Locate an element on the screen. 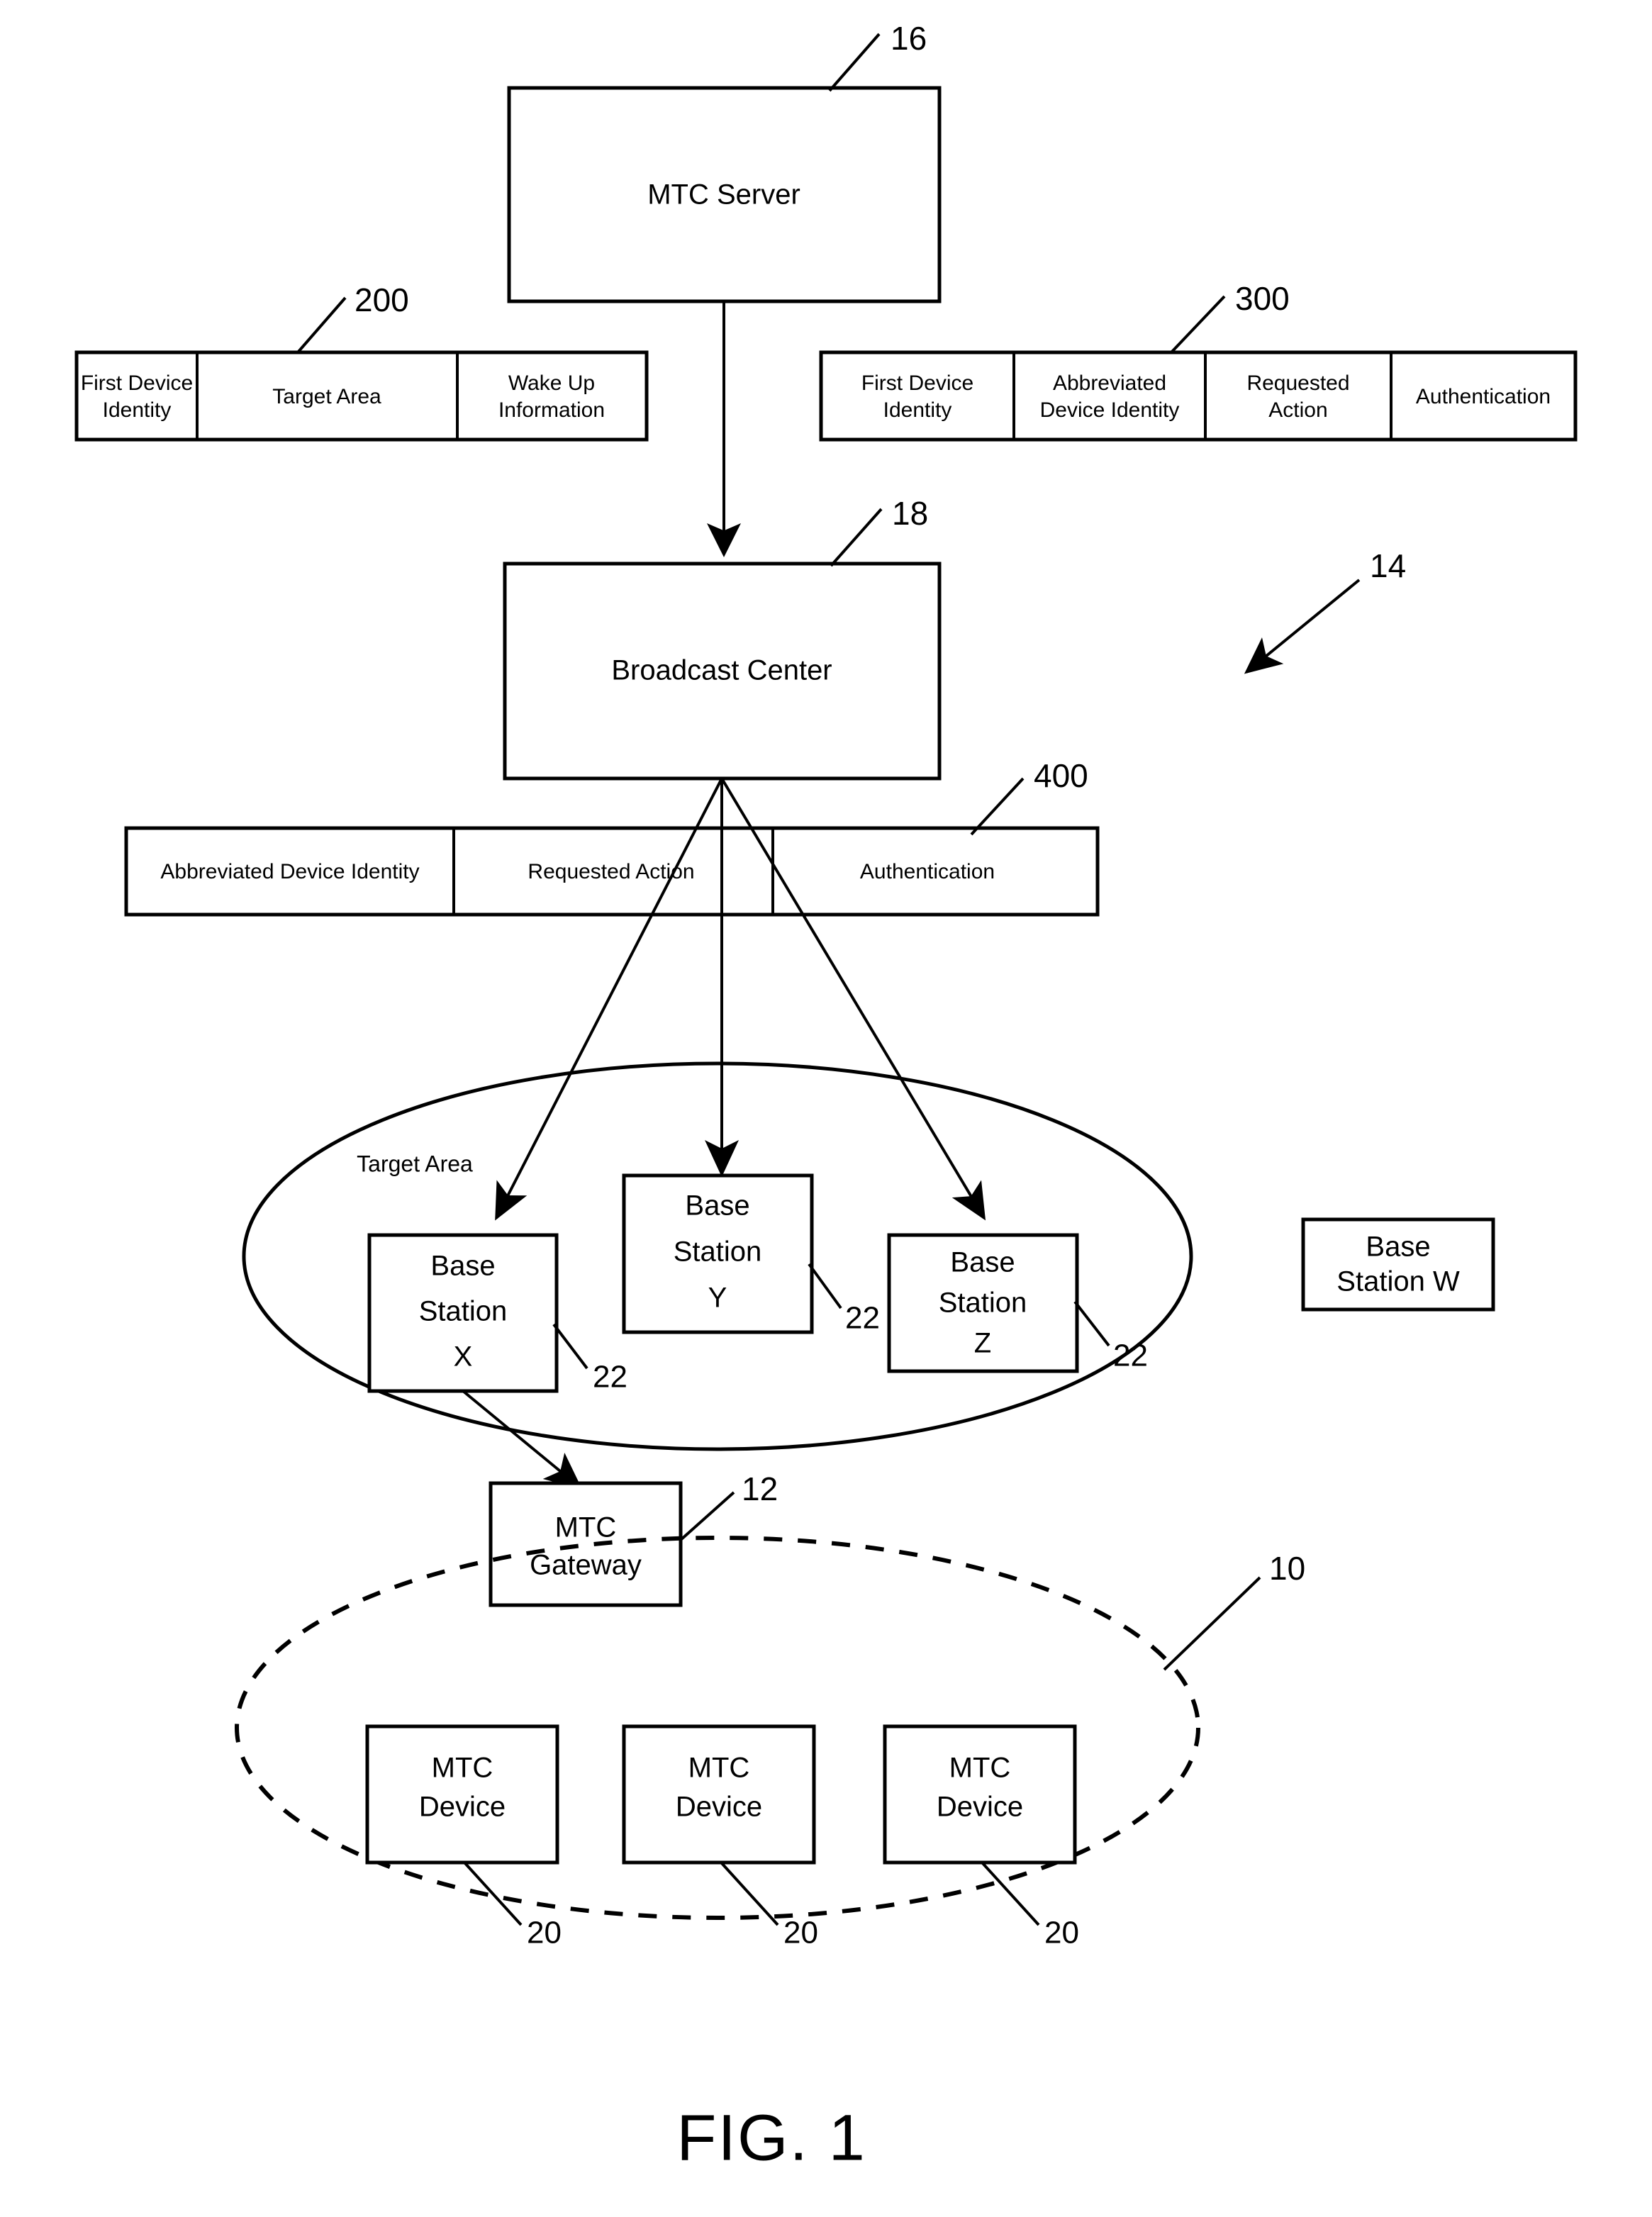 The image size is (1652, 2217). msg-300-field-0-line2: Identity is located at coordinates (917, 410).